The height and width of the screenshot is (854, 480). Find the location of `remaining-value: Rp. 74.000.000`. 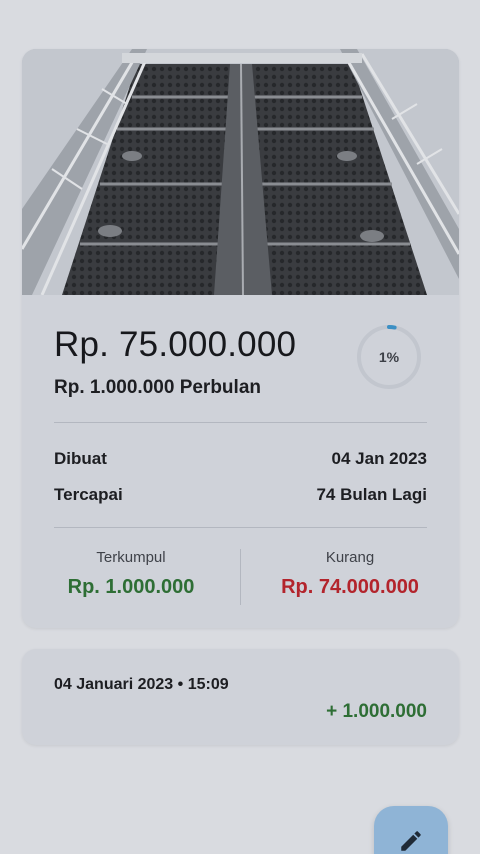

remaining-value: Rp. 74.000.000 is located at coordinates (350, 587).